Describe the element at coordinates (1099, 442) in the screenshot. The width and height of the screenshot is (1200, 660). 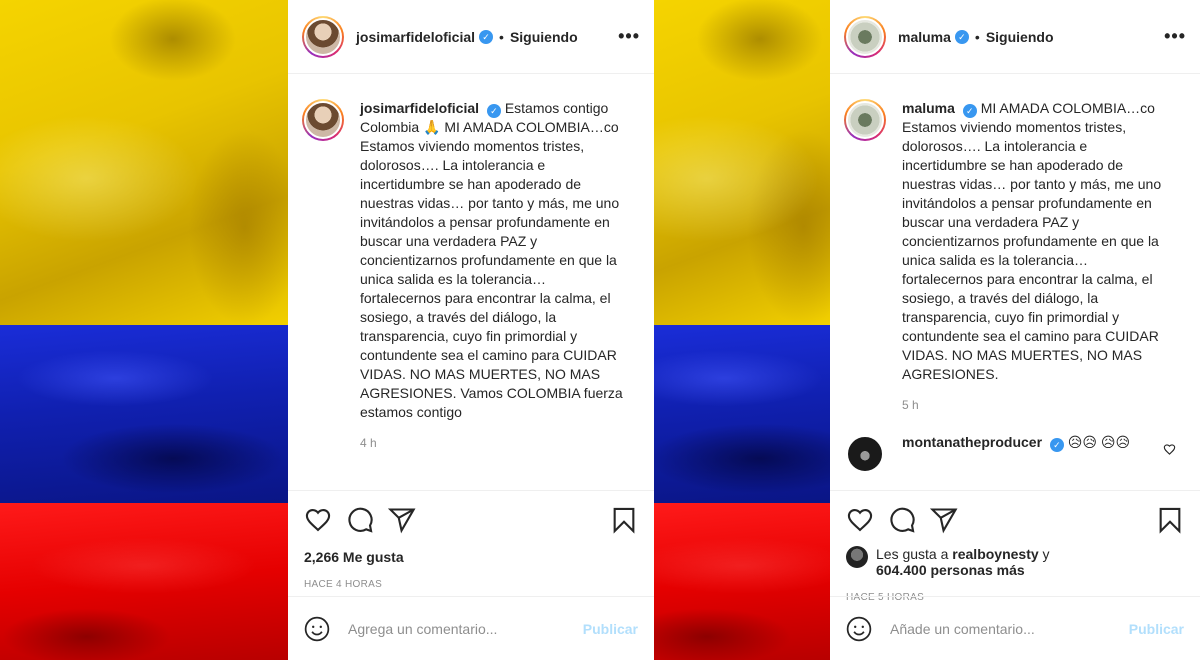
I see `comment-text: 😥😥 😥😥` at that location.